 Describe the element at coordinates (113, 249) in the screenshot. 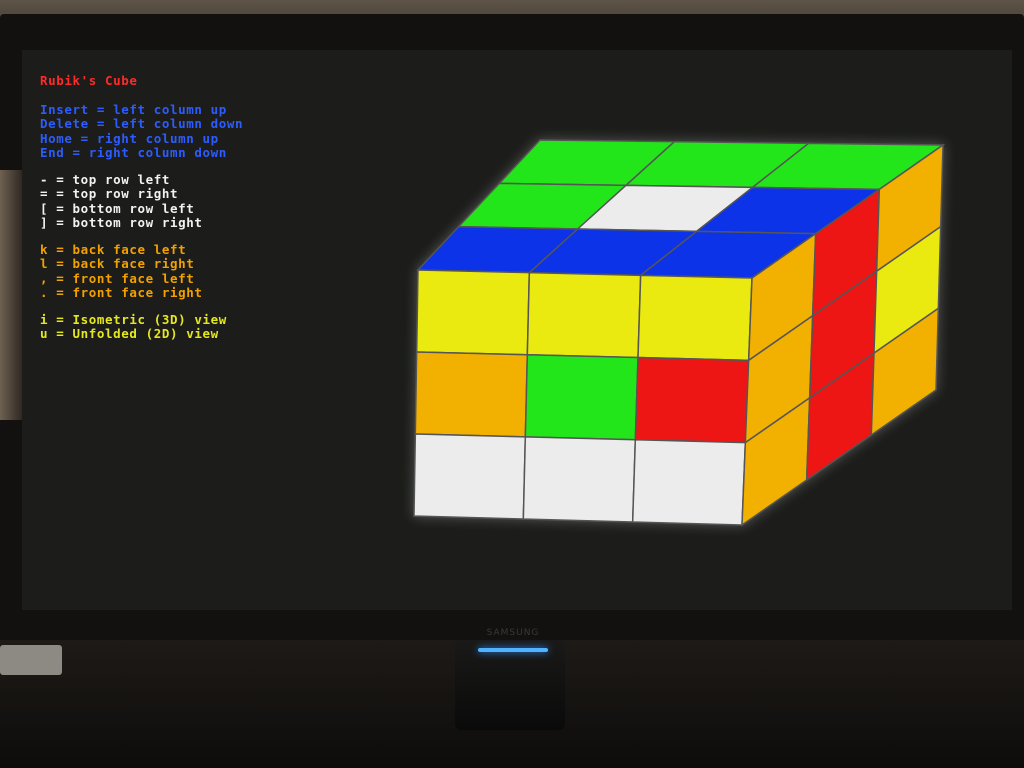

I see `legend-line-k: k = back face left` at that location.